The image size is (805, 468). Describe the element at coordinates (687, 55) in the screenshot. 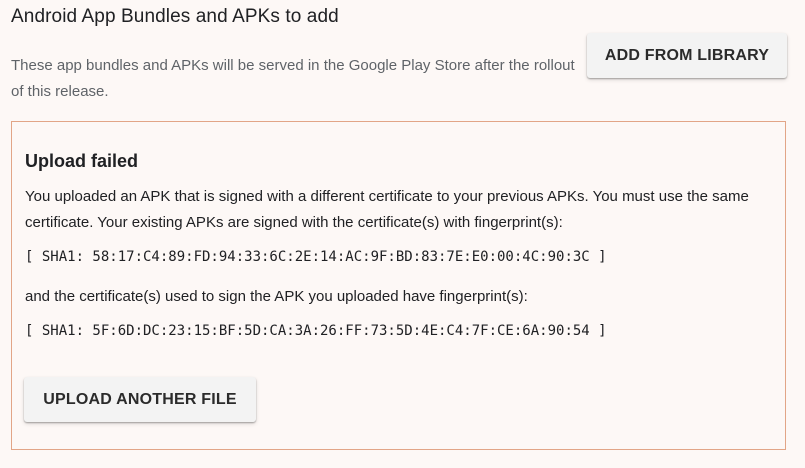

I see `add-from-library-button: ADD FROM LIBRARY` at that location.